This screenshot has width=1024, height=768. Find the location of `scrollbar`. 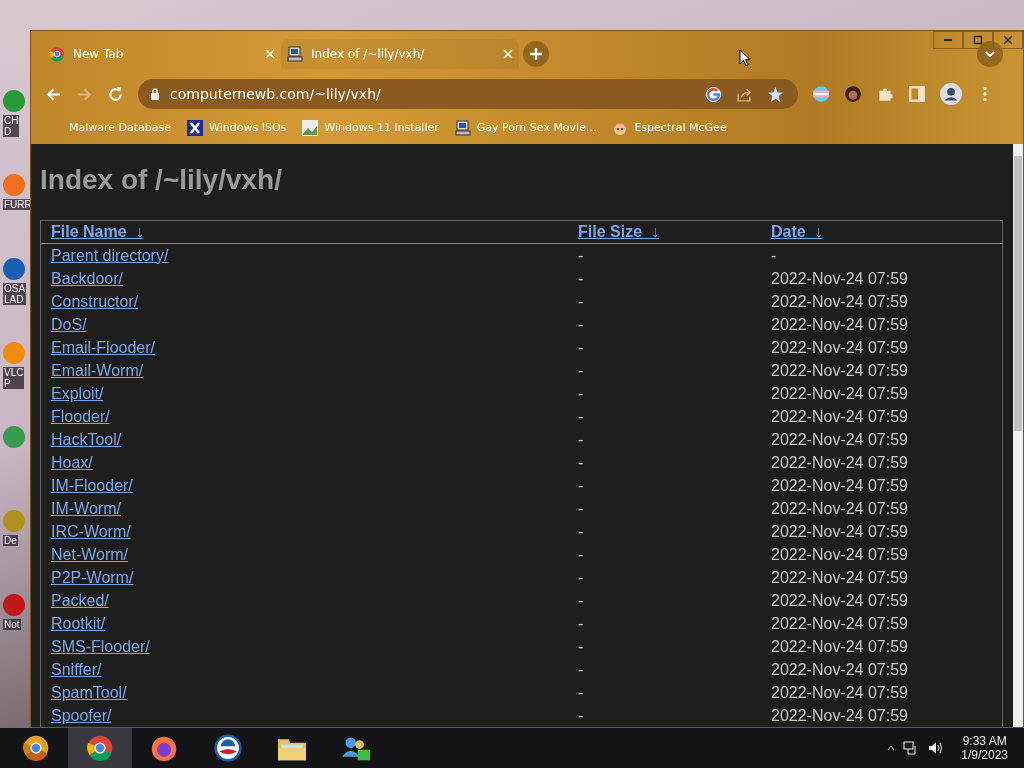

scrollbar is located at coordinates (1018, 435).